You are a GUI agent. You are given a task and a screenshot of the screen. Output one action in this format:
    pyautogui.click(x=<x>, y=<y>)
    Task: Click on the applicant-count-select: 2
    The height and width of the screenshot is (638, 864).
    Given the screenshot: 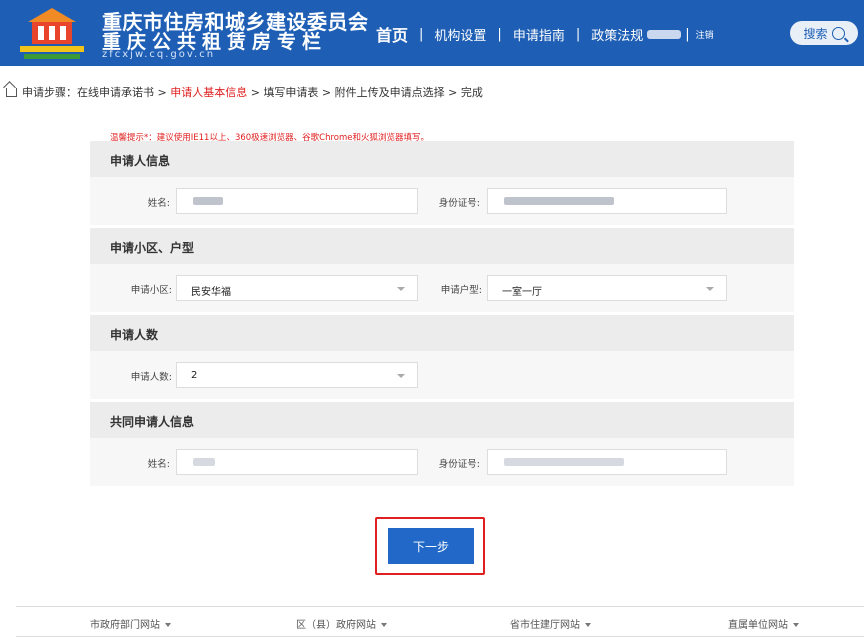 What is the action you would take?
    pyautogui.click(x=297, y=375)
    